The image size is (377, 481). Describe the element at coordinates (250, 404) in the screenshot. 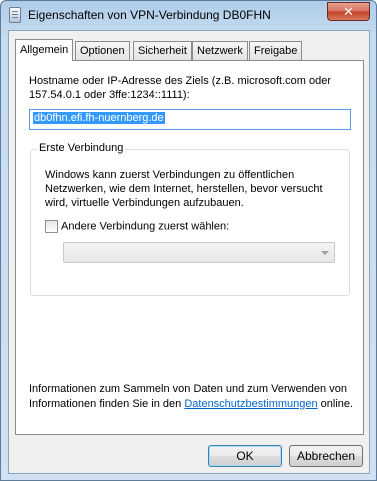

I see `privacy-link: Datenschutzbestimmungen` at that location.